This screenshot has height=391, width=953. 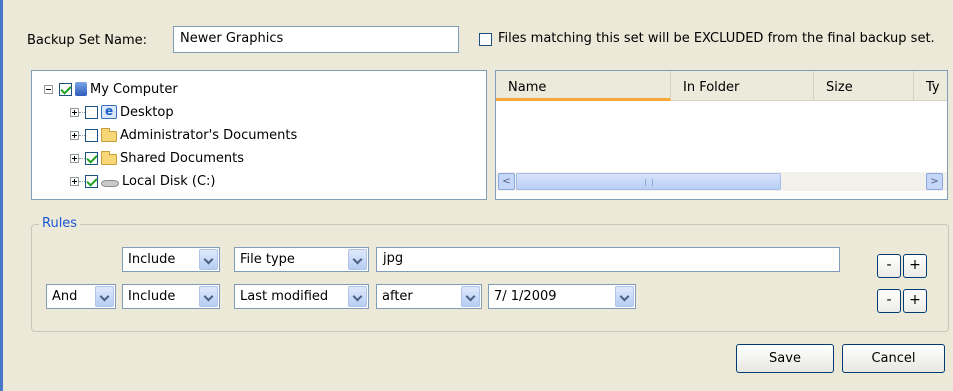 I want to click on tree-item-my-computer: My Computer, so click(x=111, y=89).